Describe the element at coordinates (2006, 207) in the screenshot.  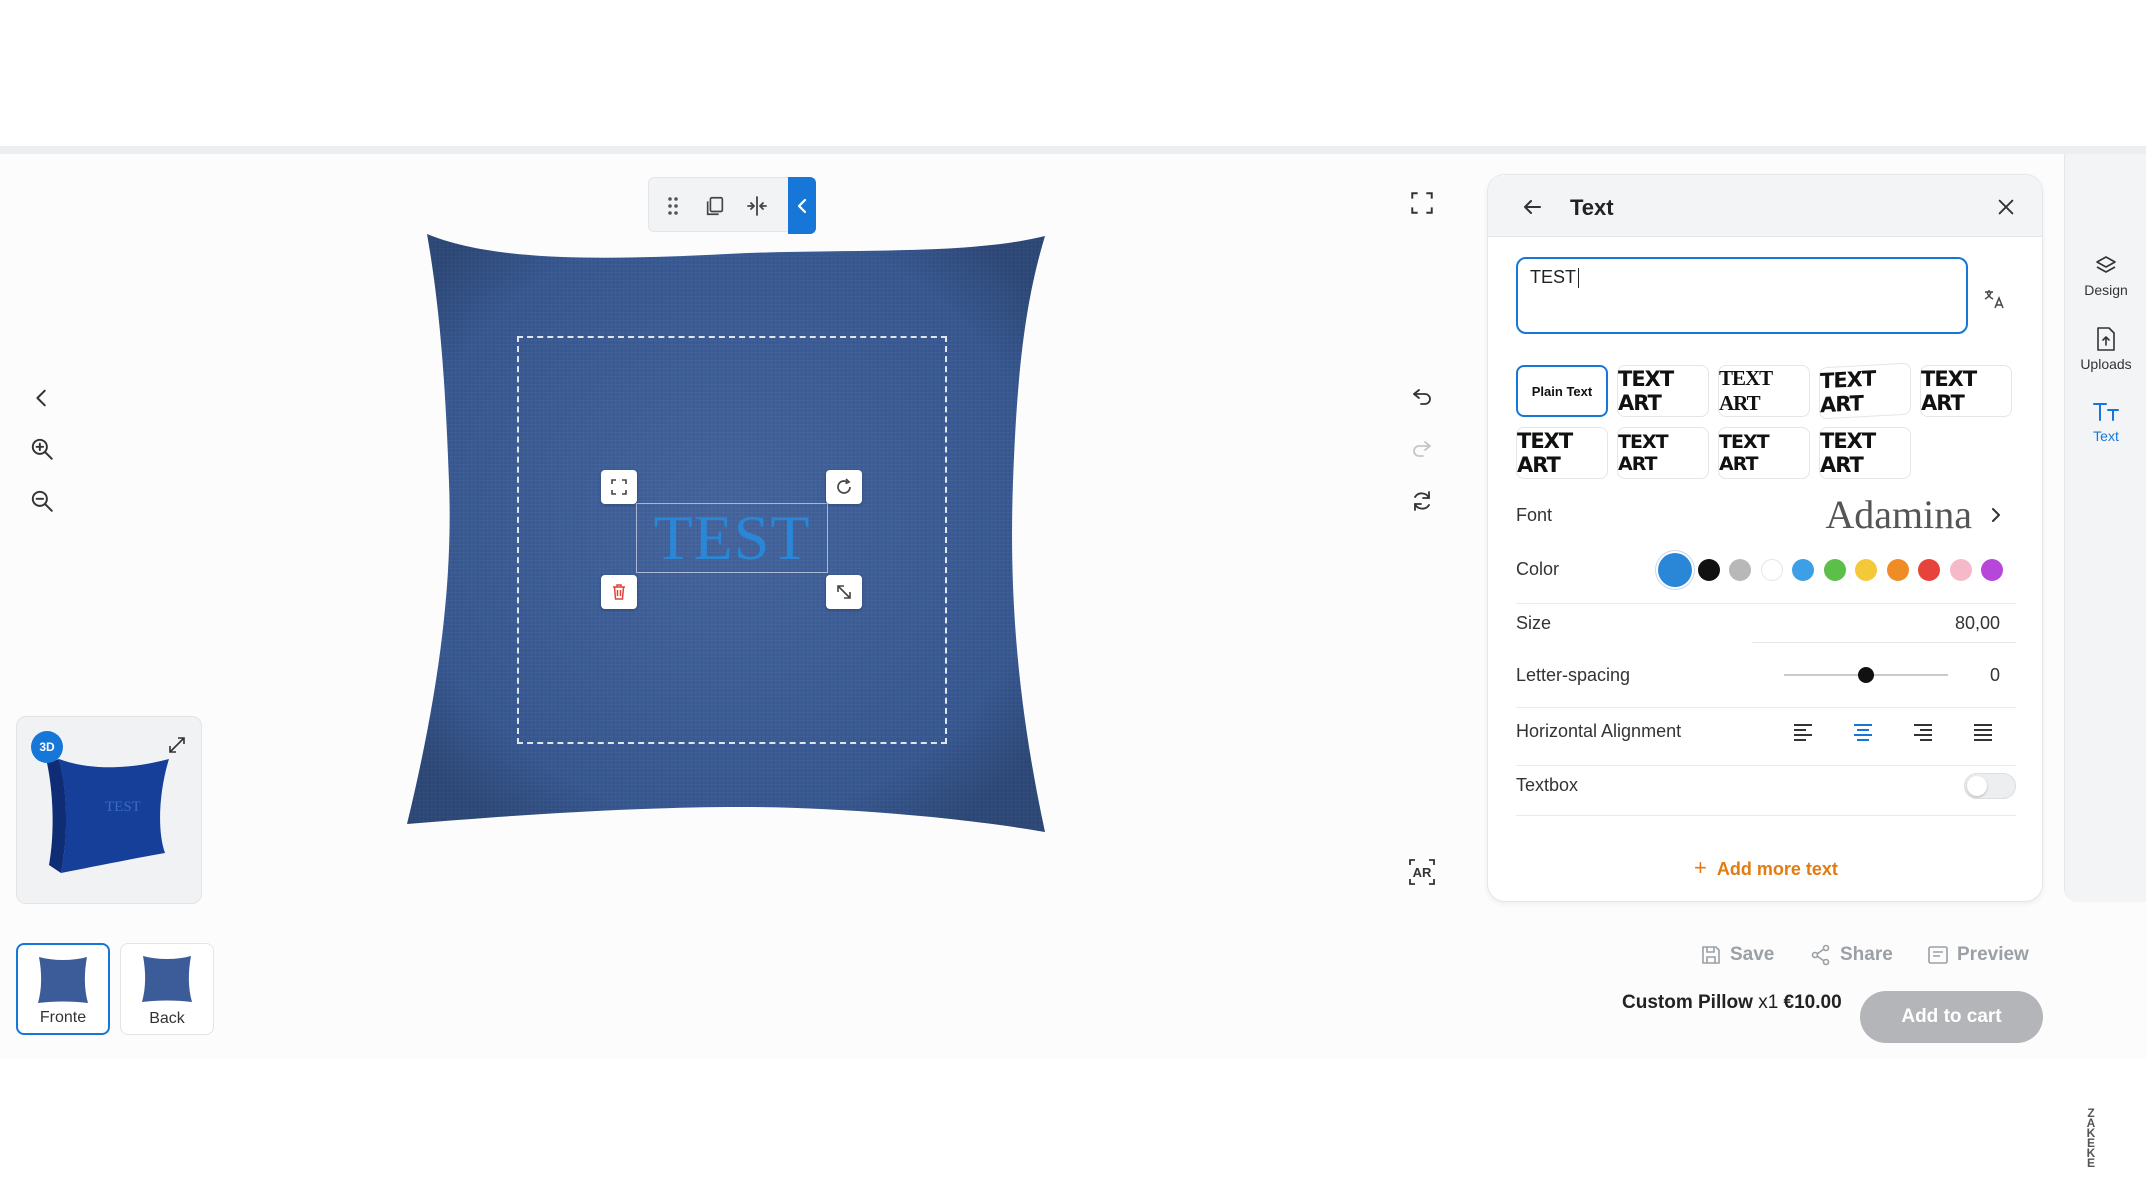
I see `panel-close-icon` at that location.